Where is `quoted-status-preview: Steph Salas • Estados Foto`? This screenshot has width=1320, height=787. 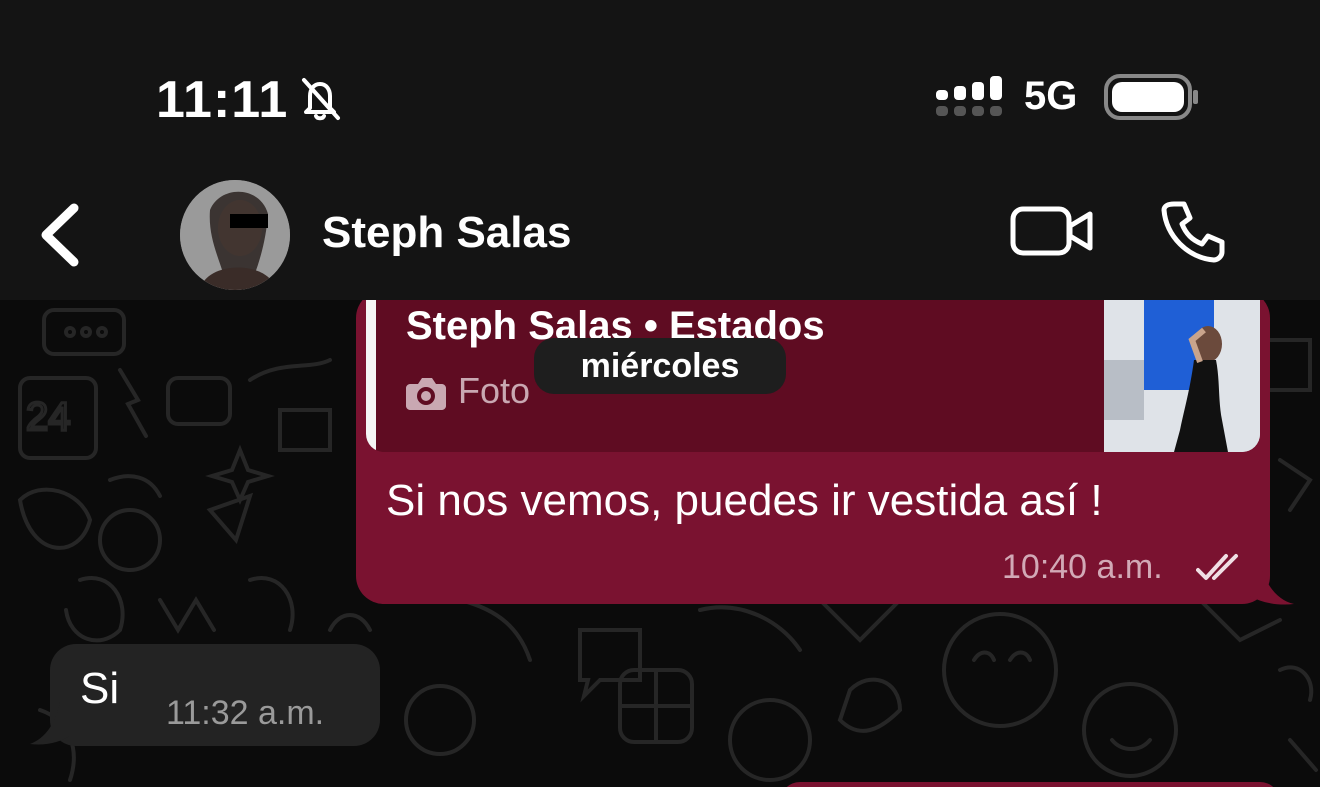
quoted-status-preview: Steph Salas • Estados Foto is located at coordinates (813, 376).